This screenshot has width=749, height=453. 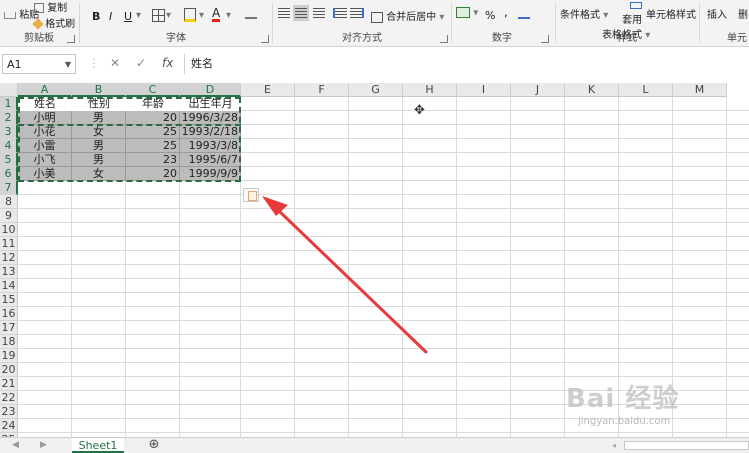 I want to click on sheet-tab-bar: ◀ ▶ Sheet1 ⊕ ◂, so click(x=374, y=445).